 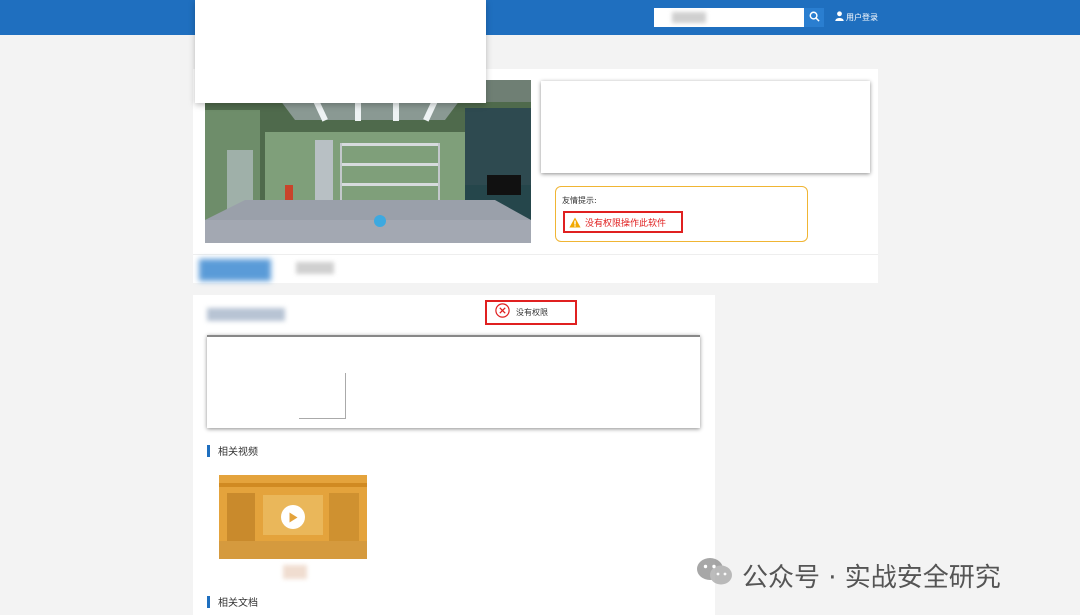 I want to click on tab-inactive-blurred, so click(x=315, y=268).